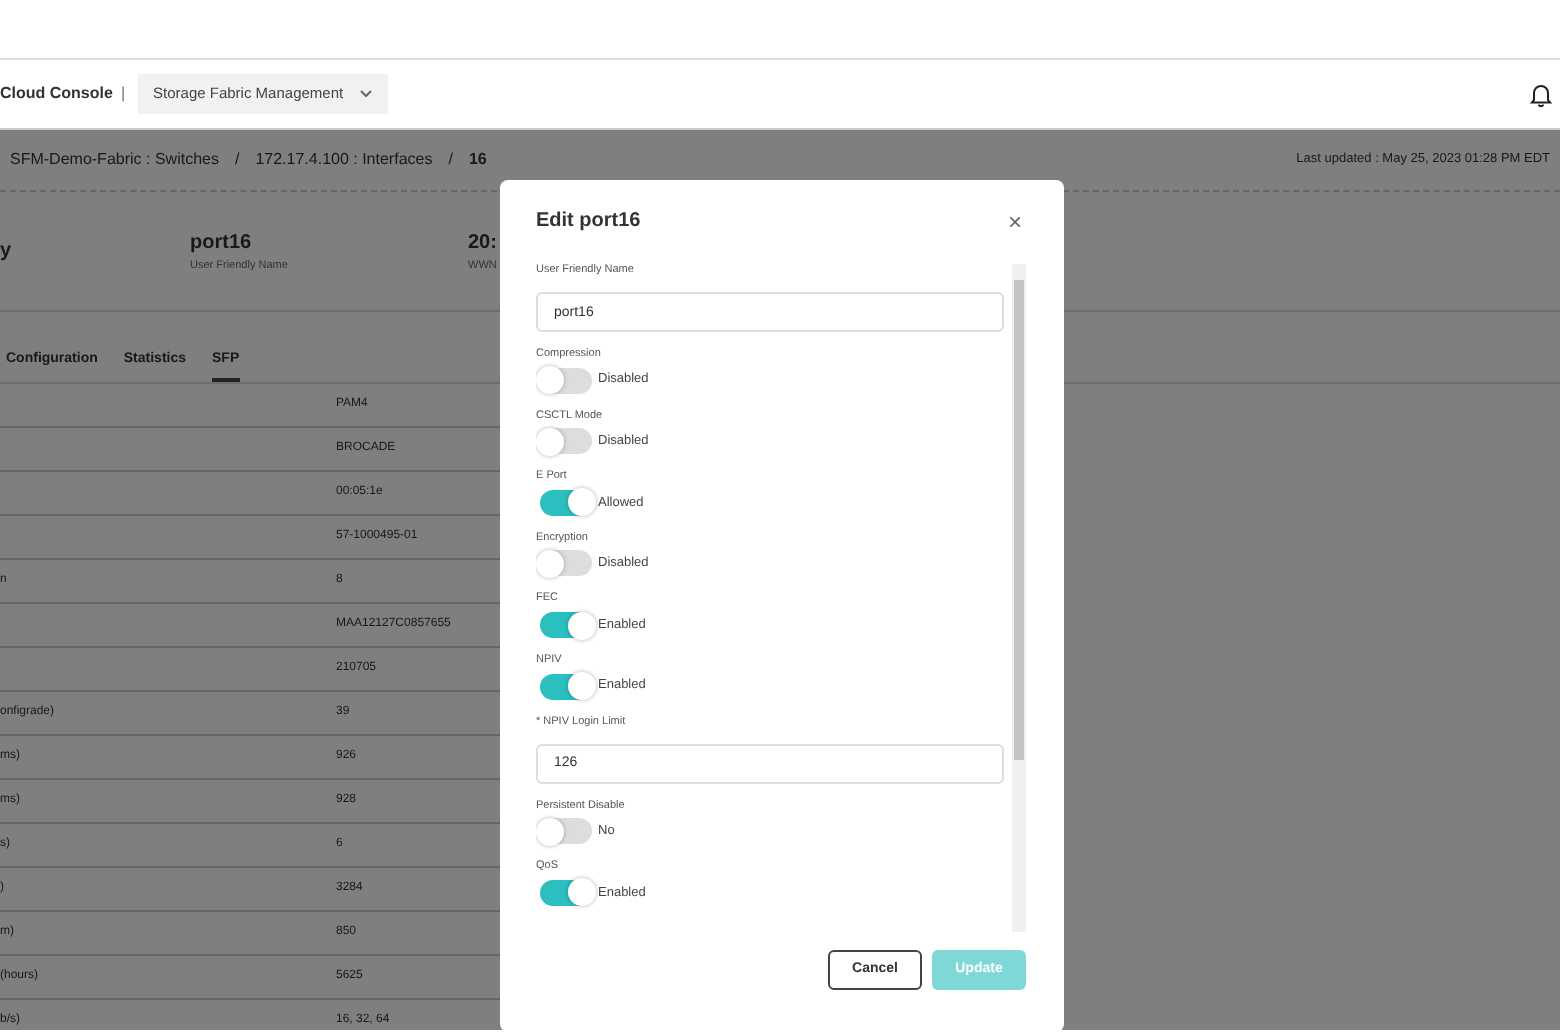  What do you see at coordinates (344, 160) in the screenshot?
I see `breadcrumb-link: 172.17.4.100 : Interfaces` at bounding box center [344, 160].